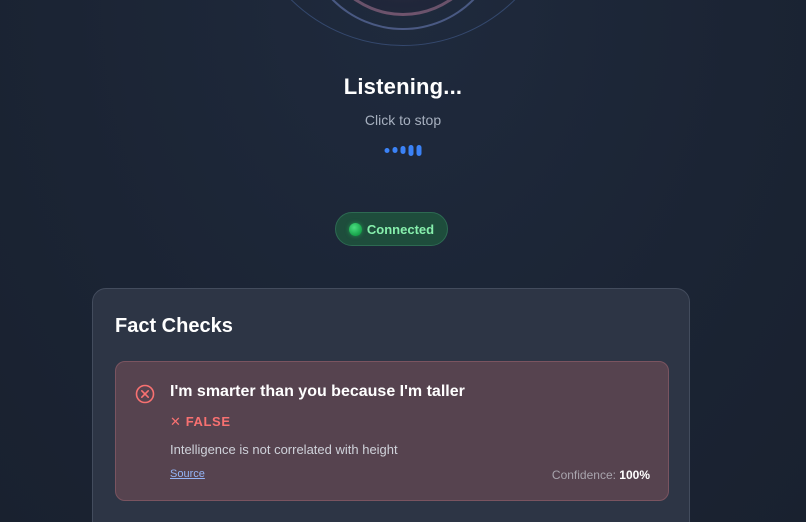 The height and width of the screenshot is (522, 806). Describe the element at coordinates (145, 394) in the screenshot. I see `x-circle-icon` at that location.